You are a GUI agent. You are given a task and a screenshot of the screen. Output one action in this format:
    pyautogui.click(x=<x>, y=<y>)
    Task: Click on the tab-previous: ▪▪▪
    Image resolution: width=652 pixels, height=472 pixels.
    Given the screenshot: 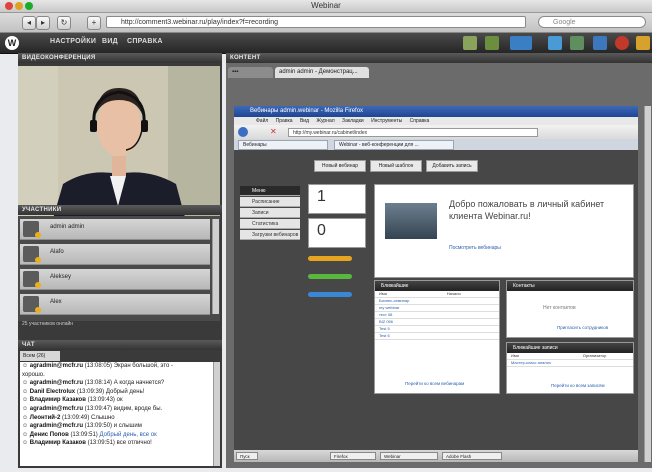 What is the action you would take?
    pyautogui.click(x=250, y=72)
    